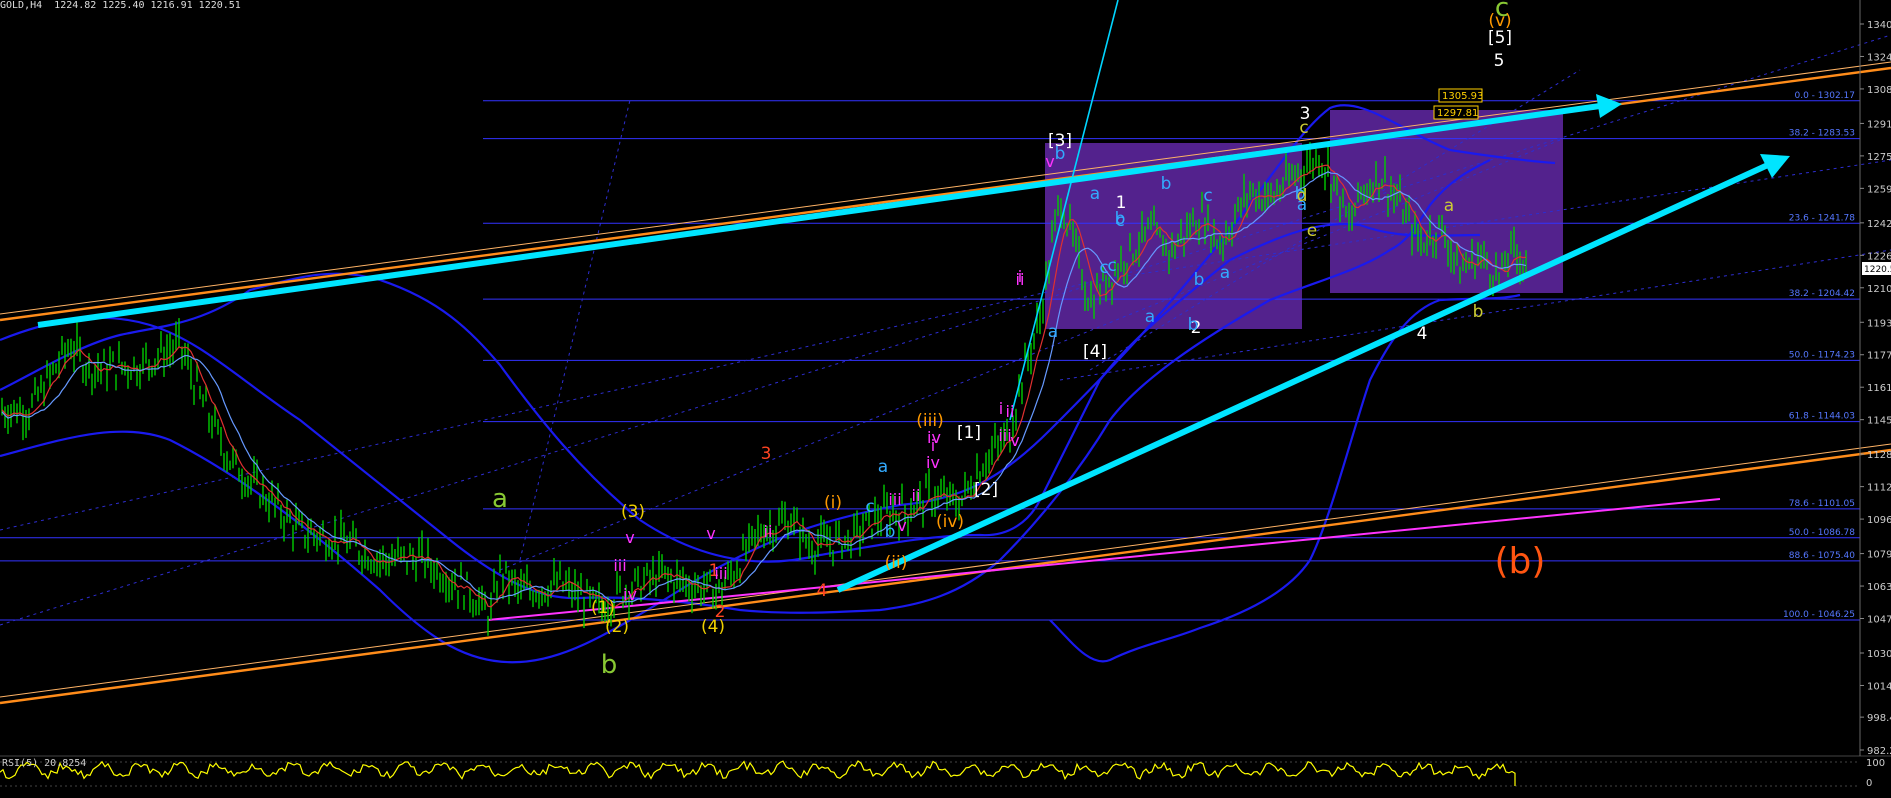 This screenshot has width=1891, height=798. What do you see at coordinates (1879, 455) in the screenshot?
I see `y-tick-label: 1128` at bounding box center [1879, 455].